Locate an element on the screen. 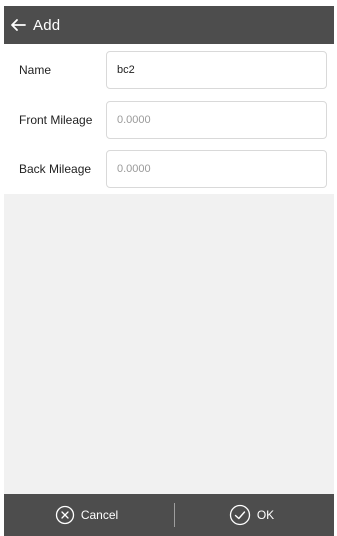 The width and height of the screenshot is (337, 536). button-divider is located at coordinates (174, 515).